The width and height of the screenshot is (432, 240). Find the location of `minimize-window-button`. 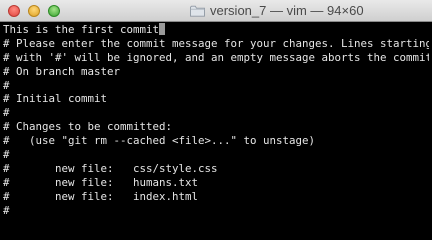

minimize-window-button is located at coordinates (34, 11).